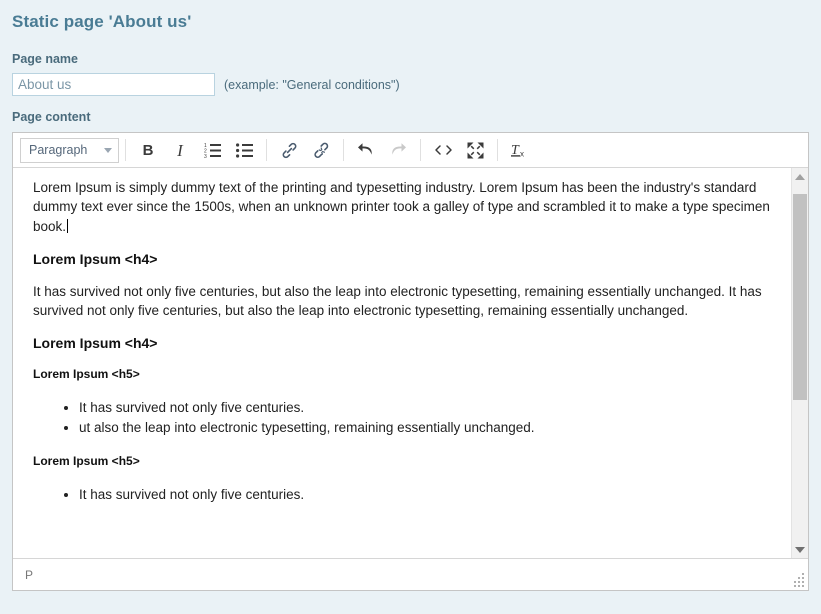 The image size is (821, 614). I want to click on caret-down-icon, so click(800, 549).